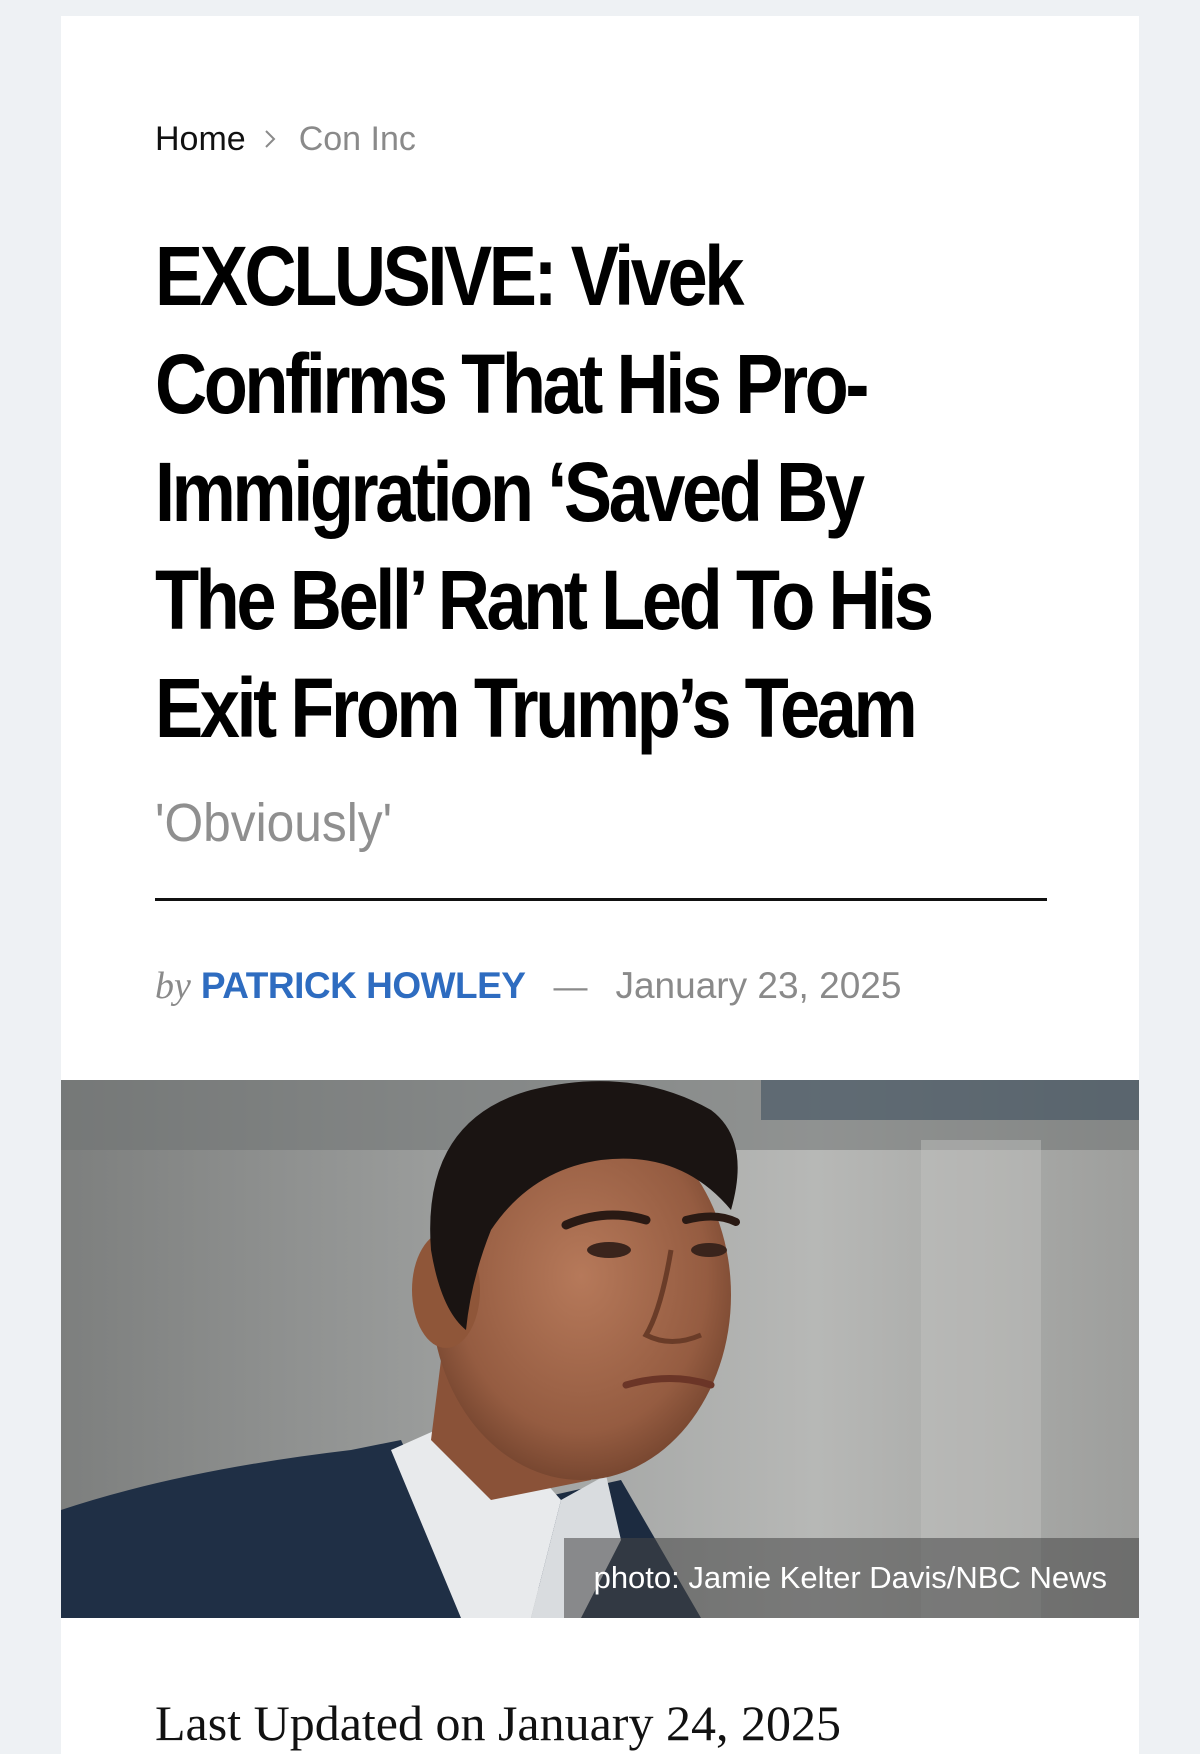 Image resolution: width=1200 pixels, height=1754 pixels. I want to click on byline: by PATRICK HOWLEY — January 23, 2025, so click(528, 986).